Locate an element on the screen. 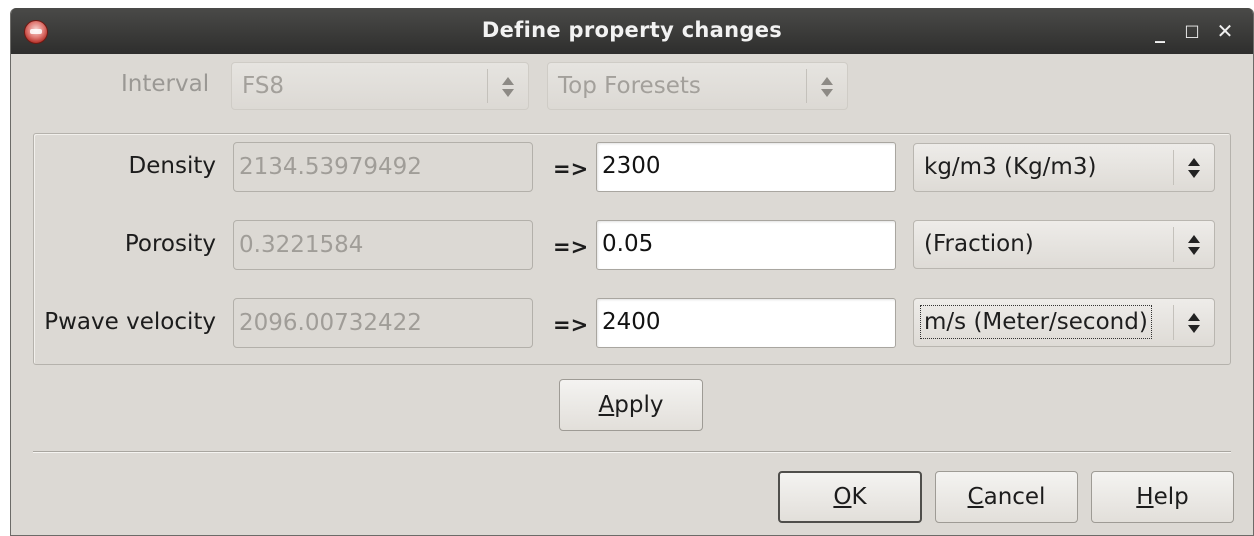 The height and width of the screenshot is (536, 1254). porosity-unit-select: (Fraction) is located at coordinates (1064, 244).